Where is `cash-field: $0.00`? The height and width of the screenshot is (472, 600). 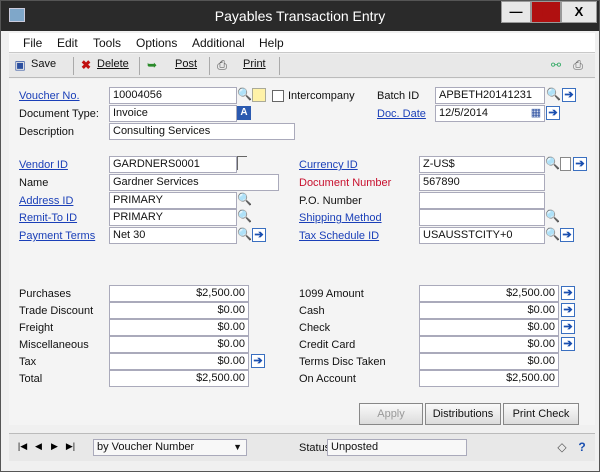
cash-field: $0.00 is located at coordinates (489, 310).